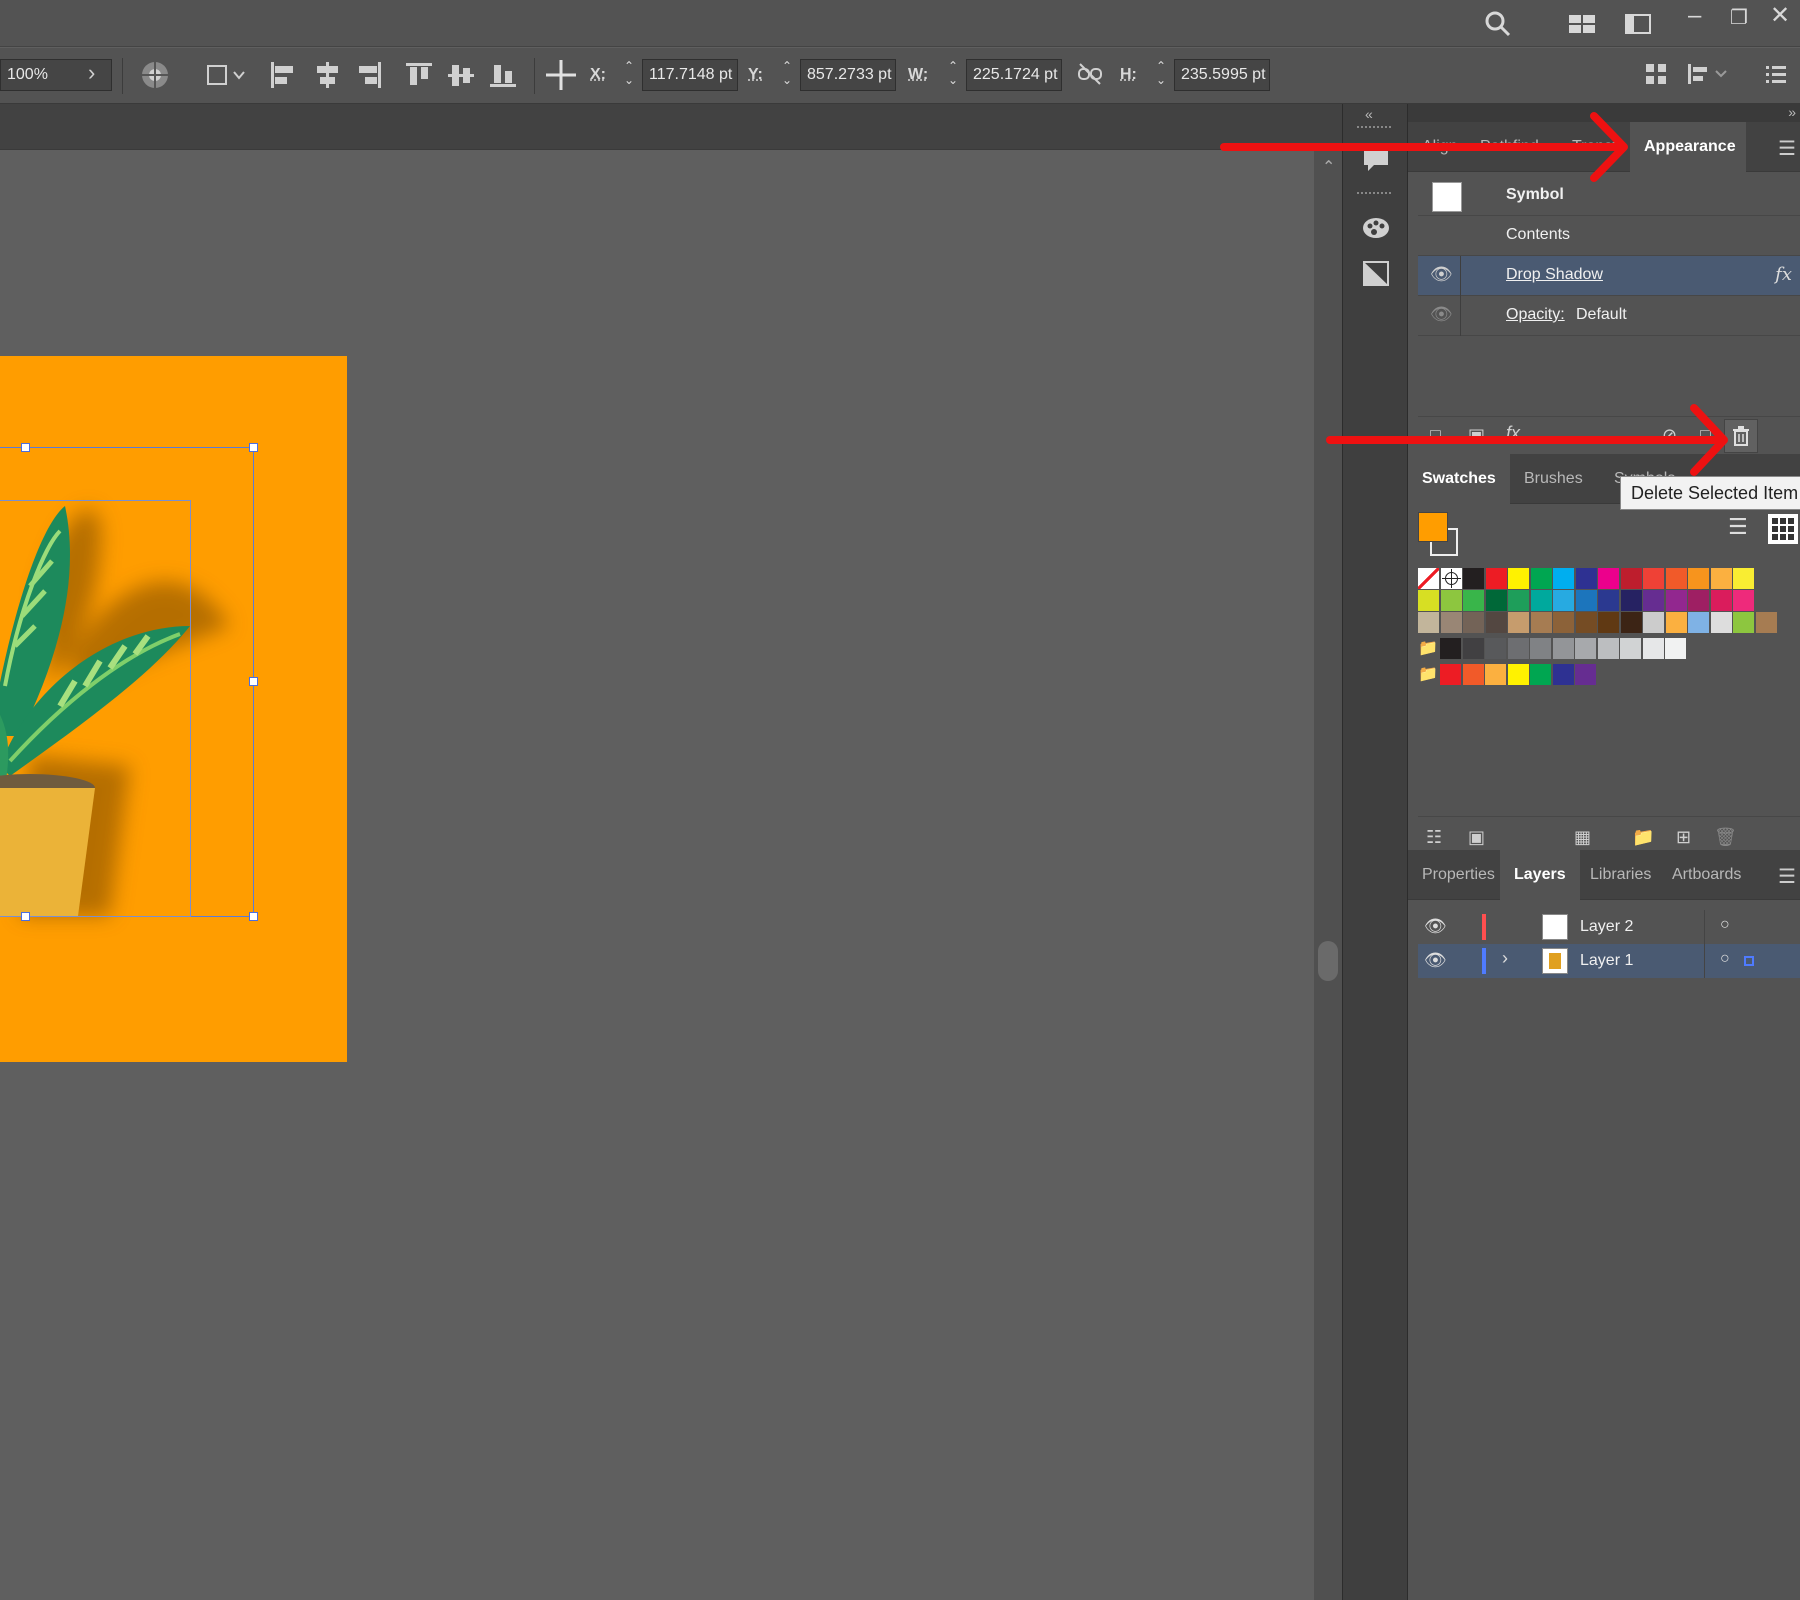 This screenshot has height=1600, width=1800. I want to click on x-stepper: ⌃ ⌄, so click(629, 75).